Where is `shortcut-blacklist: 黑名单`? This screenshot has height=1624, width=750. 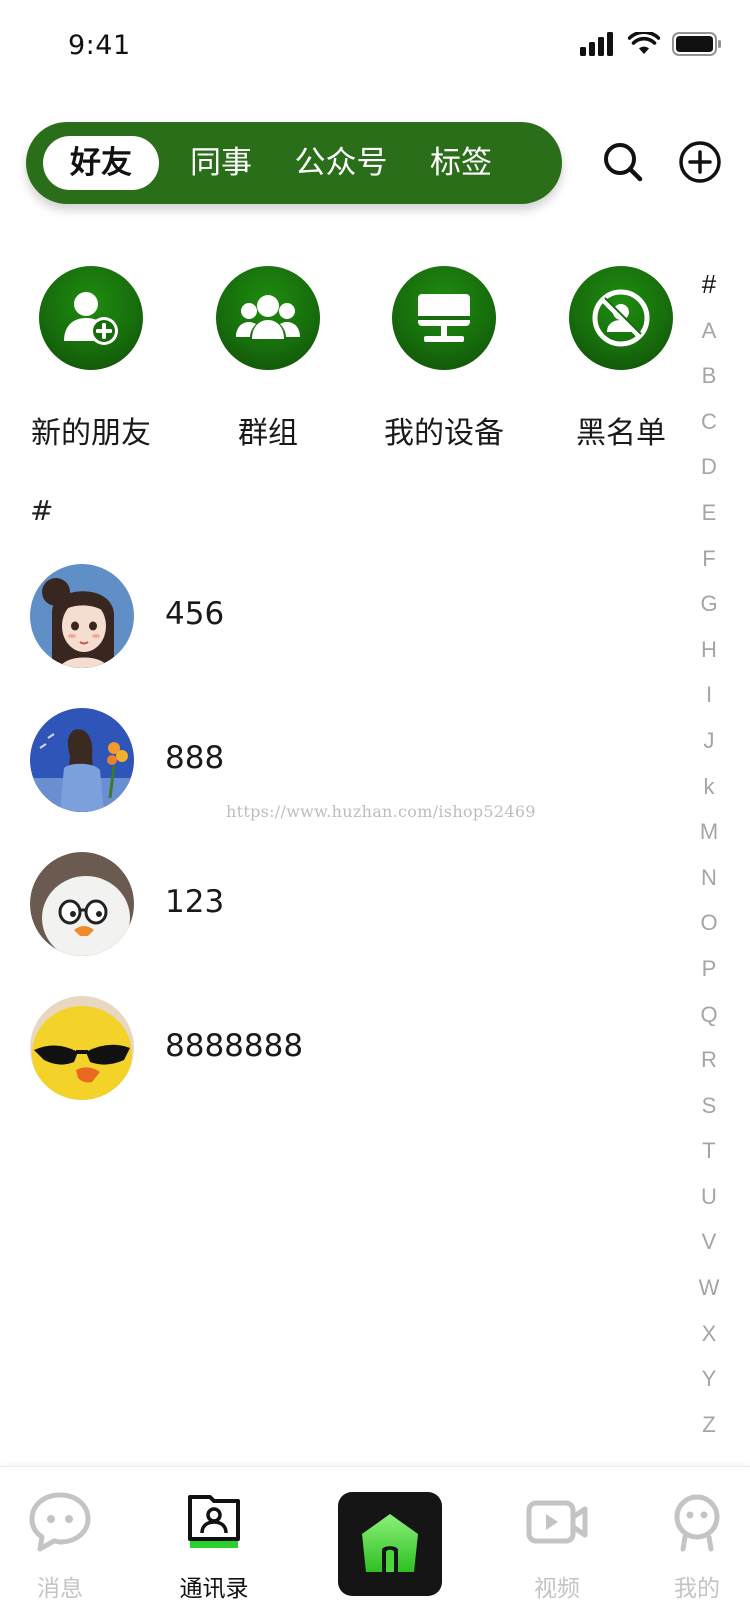
shortcut-blacklist: 黑名单 is located at coordinates (621, 359).